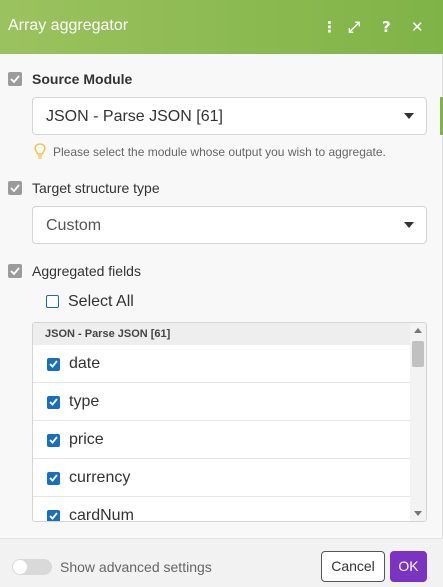  Describe the element at coordinates (417, 27) in the screenshot. I see `close-icon: ✕` at that location.